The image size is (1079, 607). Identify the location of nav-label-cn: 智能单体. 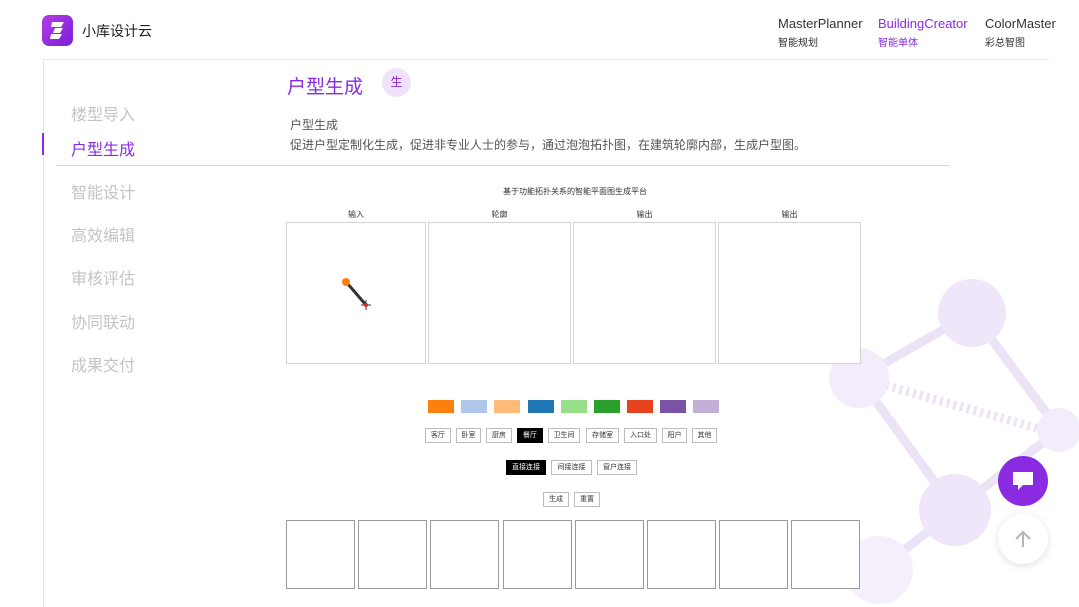
(898, 43).